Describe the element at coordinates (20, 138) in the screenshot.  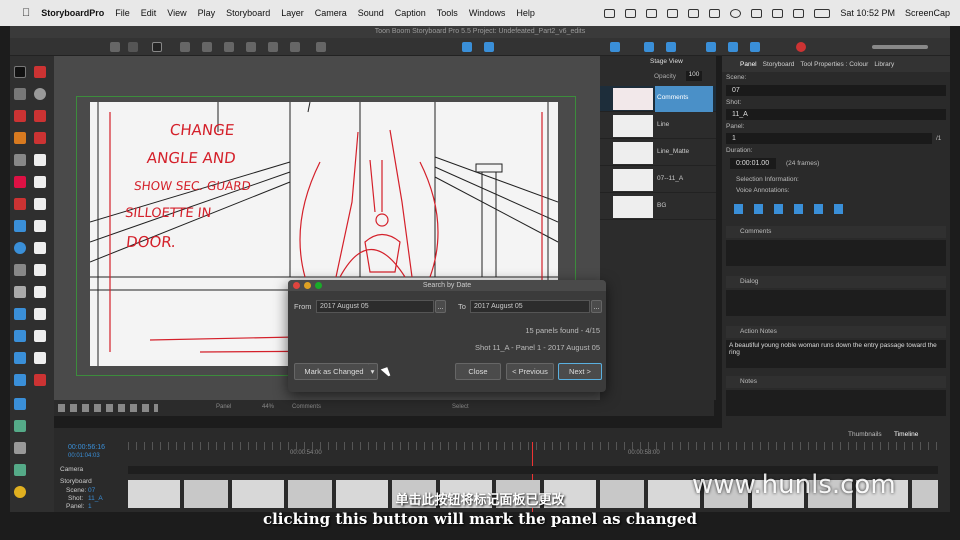
I see `paint-tool-icon` at that location.